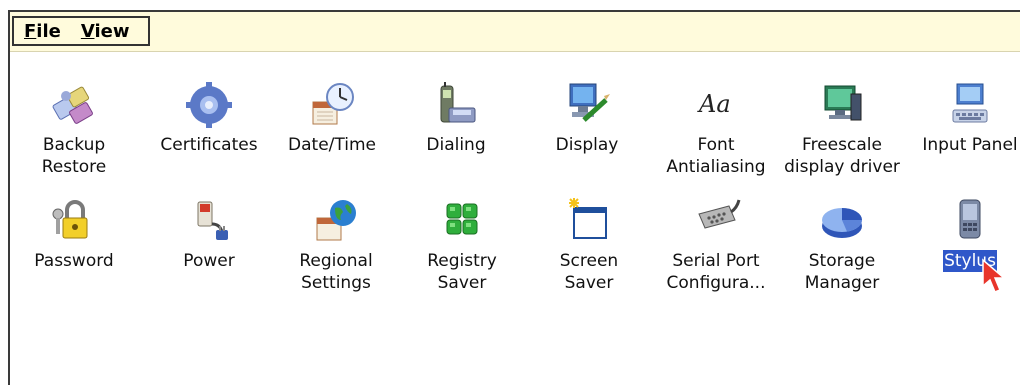  What do you see at coordinates (70, 219) in the screenshot?
I see `password-icon` at bounding box center [70, 219].